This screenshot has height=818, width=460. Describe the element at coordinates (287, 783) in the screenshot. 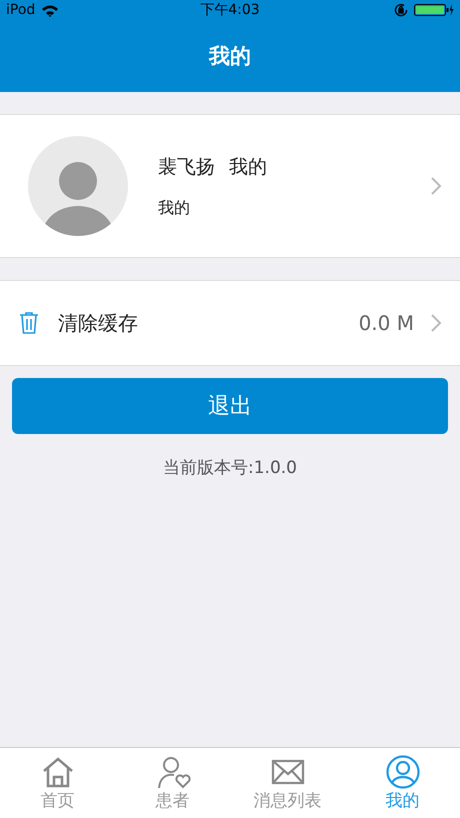

I see `tab: 消息列表` at that location.